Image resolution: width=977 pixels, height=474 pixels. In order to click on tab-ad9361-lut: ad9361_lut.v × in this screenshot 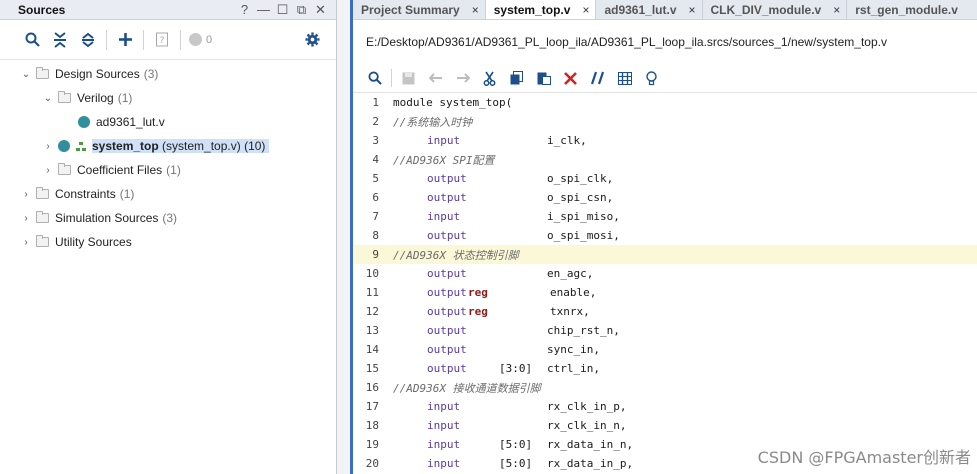, I will do `click(649, 9)`.